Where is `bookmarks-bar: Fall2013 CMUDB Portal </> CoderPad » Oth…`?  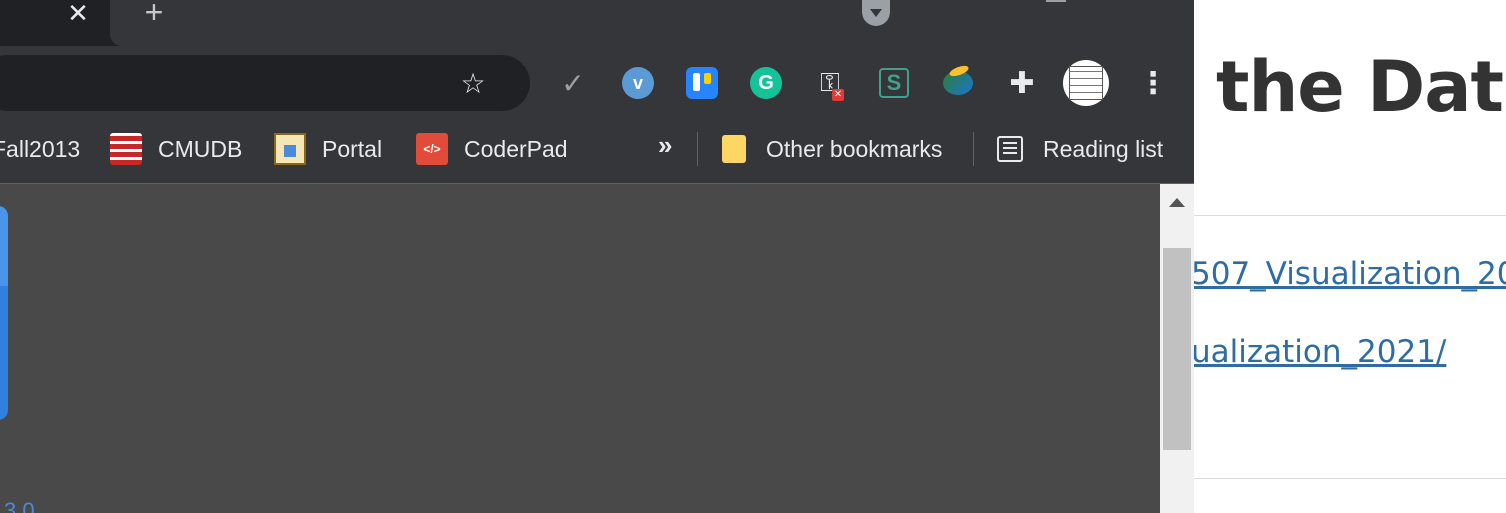
bookmarks-bar: Fall2013 CMUDB Portal </> CoderPad » Oth… is located at coordinates (597, 153).